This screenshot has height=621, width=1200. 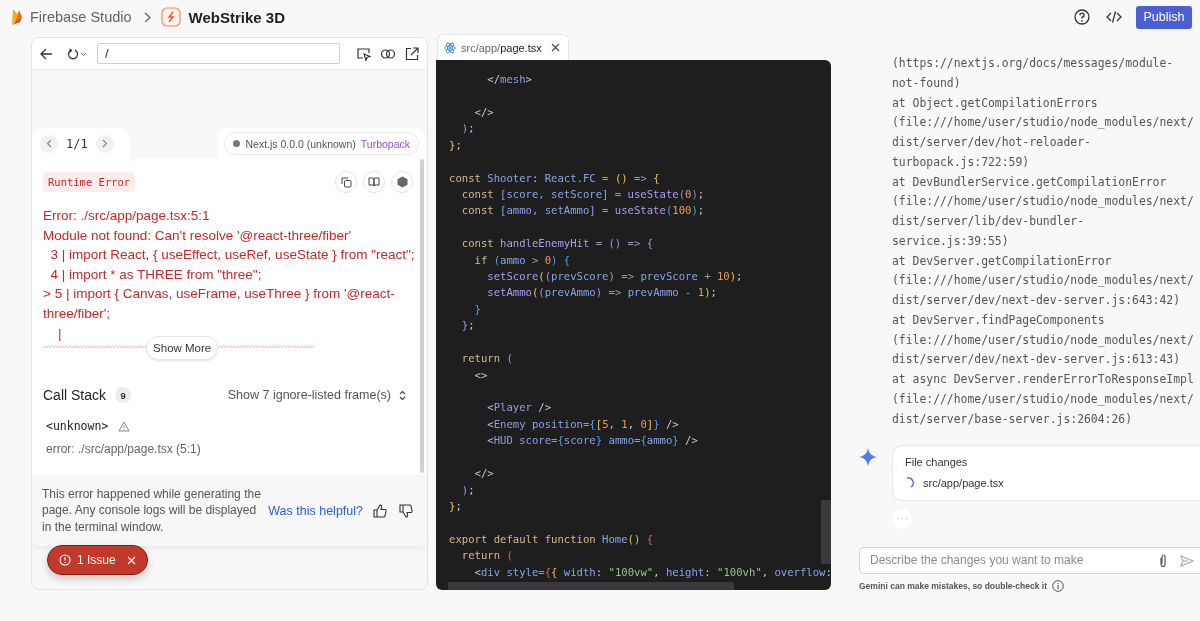 What do you see at coordinates (197, 235) in the screenshot?
I see `error-message-line: Module not found: Can't resolve '@react-three/fiber'` at bounding box center [197, 235].